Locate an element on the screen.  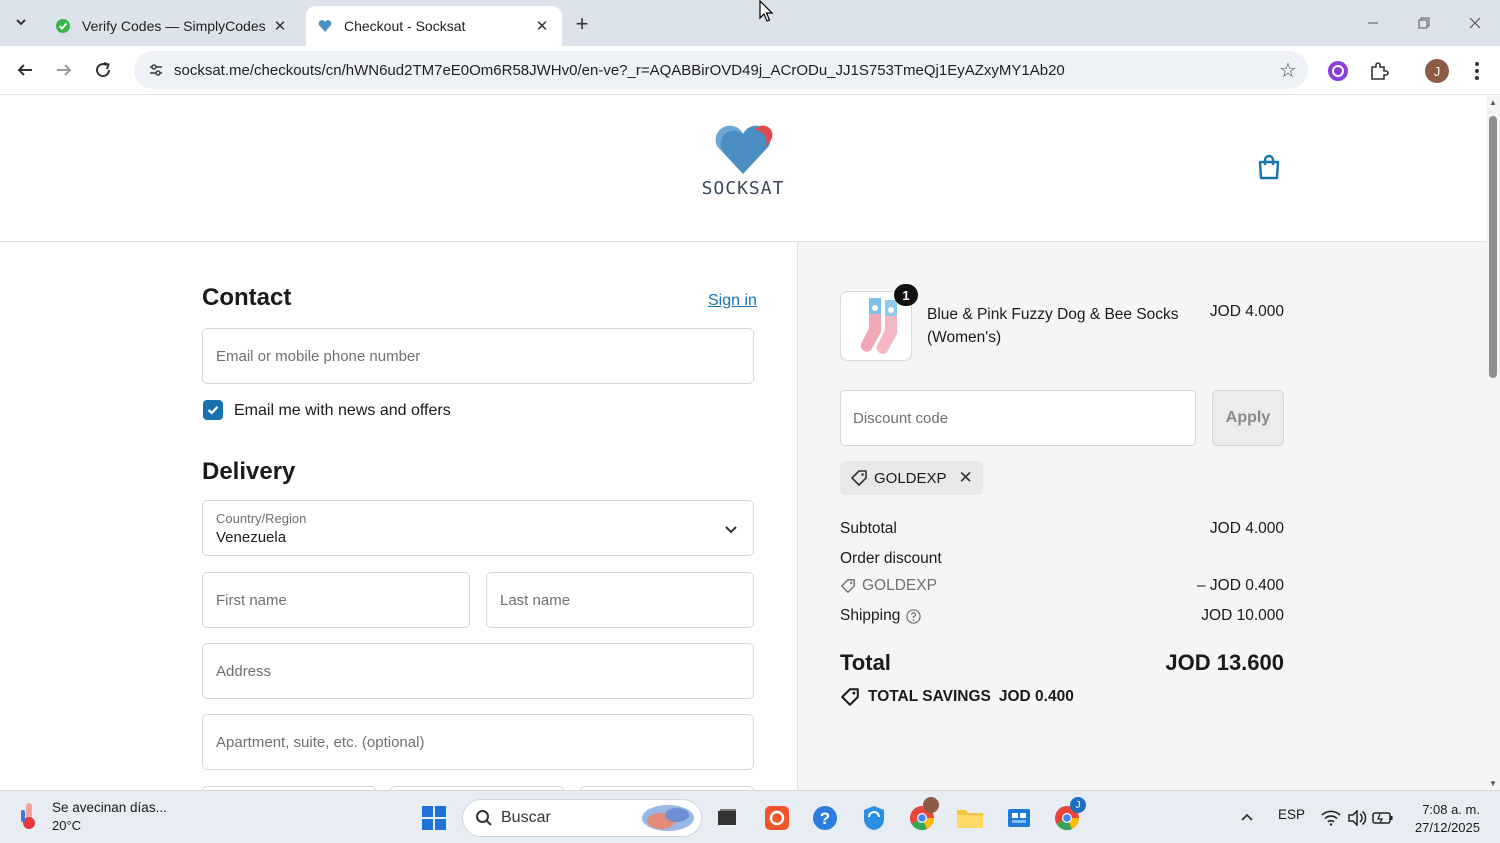
temperature: 20°C is located at coordinates (67, 825).